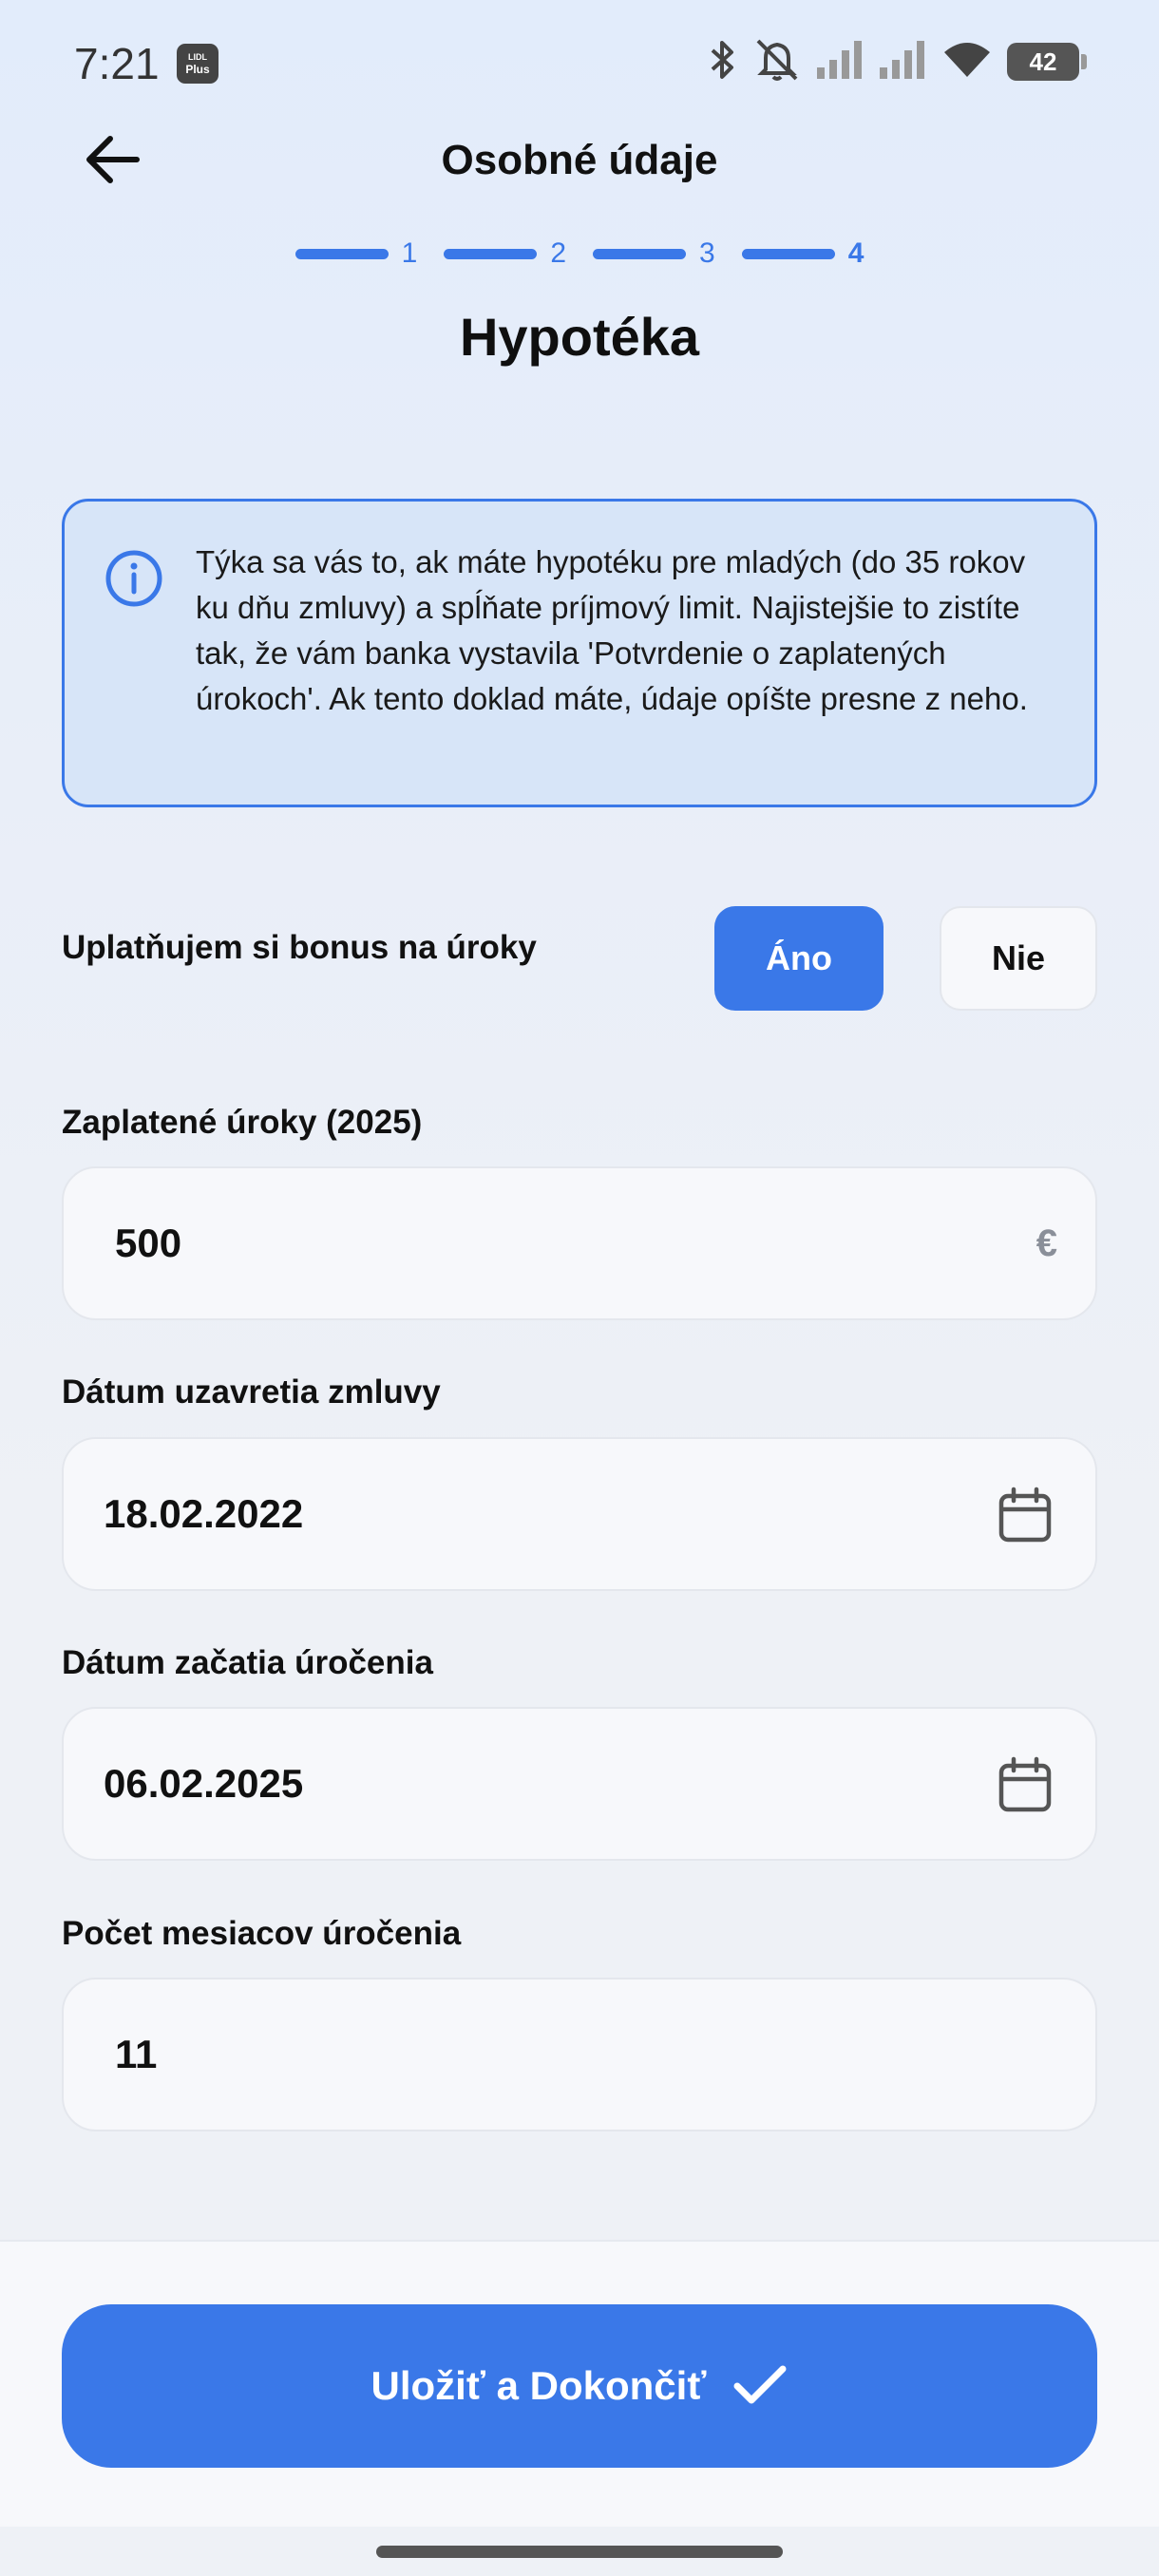  Describe the element at coordinates (251, 1392) in the screenshot. I see `contract-date-label: Dátum uzavretia zmluvy` at that location.